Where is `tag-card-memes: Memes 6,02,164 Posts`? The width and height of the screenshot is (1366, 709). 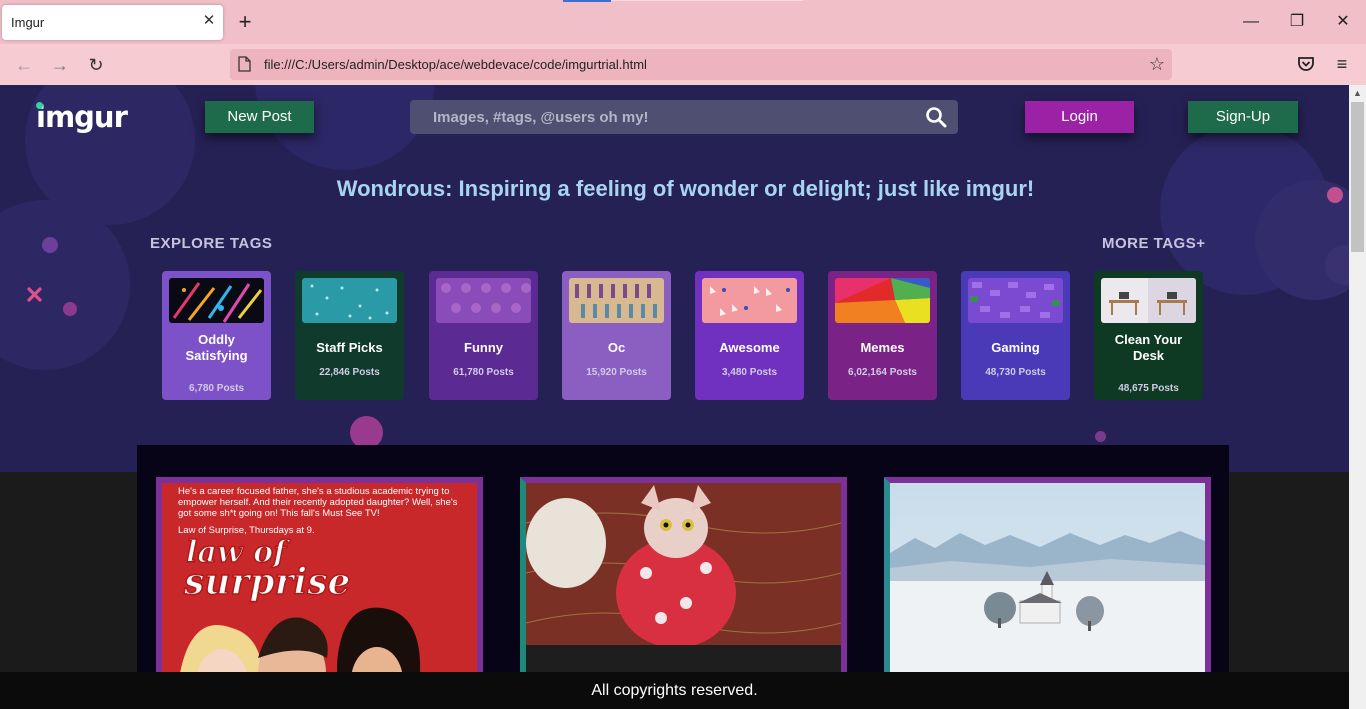 tag-card-memes: Memes 6,02,164 Posts is located at coordinates (882, 335).